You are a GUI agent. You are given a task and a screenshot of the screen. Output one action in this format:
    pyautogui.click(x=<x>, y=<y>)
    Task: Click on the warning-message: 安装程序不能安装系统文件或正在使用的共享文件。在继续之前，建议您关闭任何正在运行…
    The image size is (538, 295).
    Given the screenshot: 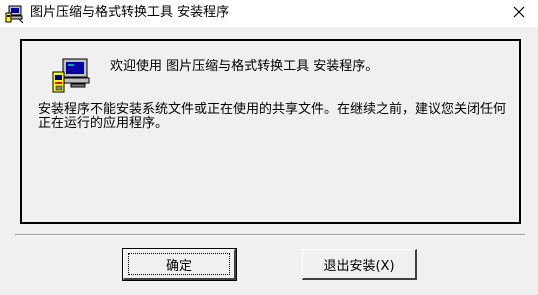 What is the action you would take?
    pyautogui.click(x=272, y=116)
    